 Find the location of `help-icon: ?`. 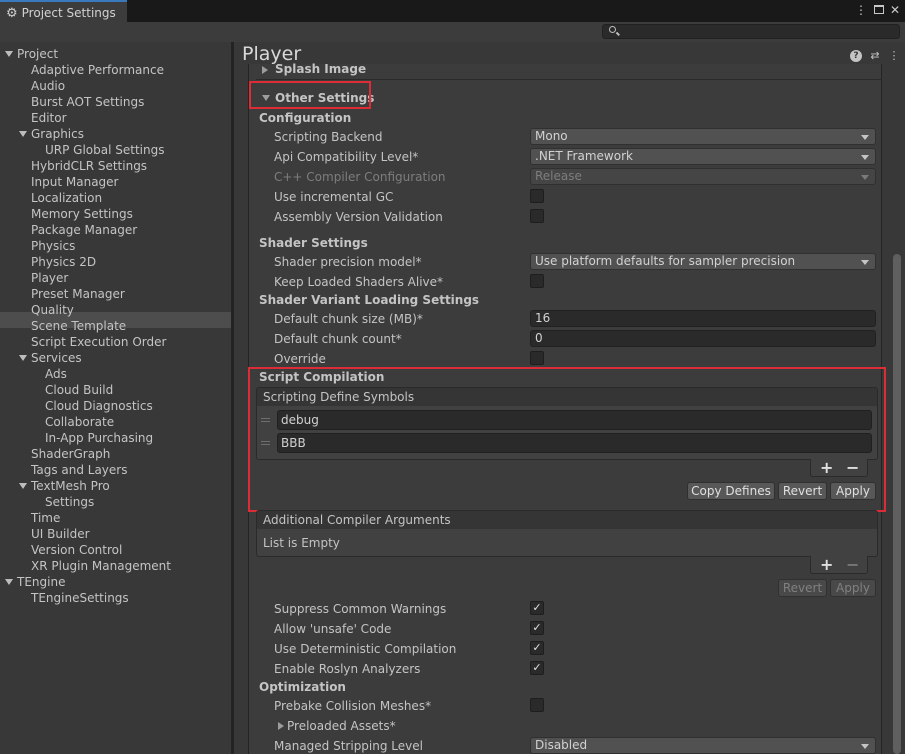

help-icon: ? is located at coordinates (856, 56).